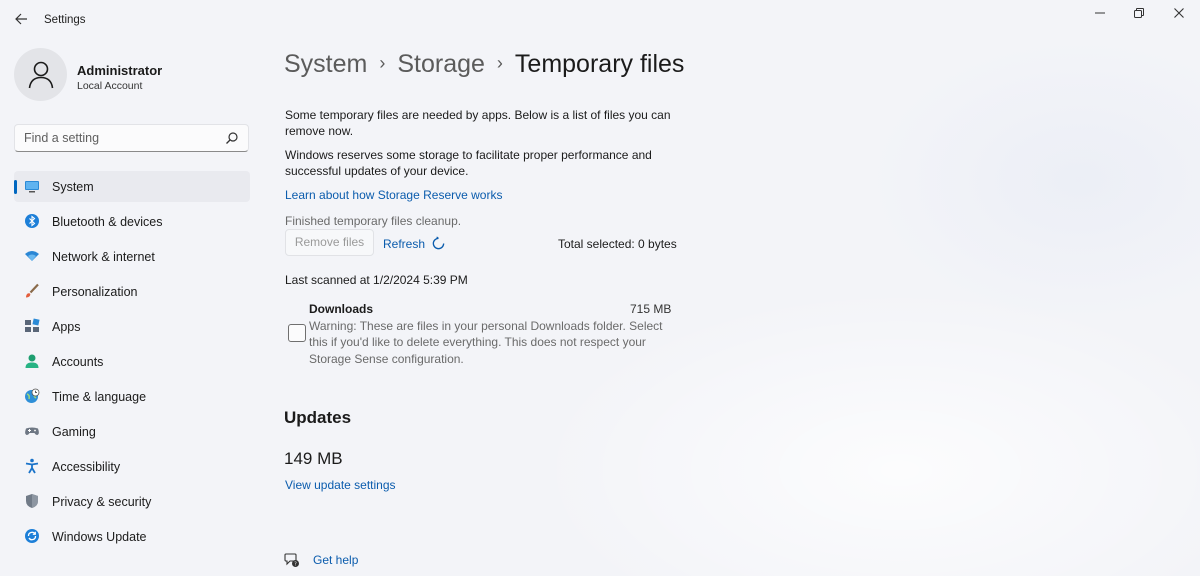 The height and width of the screenshot is (576, 1200). I want to click on minimize-button, so click(1100, 15).